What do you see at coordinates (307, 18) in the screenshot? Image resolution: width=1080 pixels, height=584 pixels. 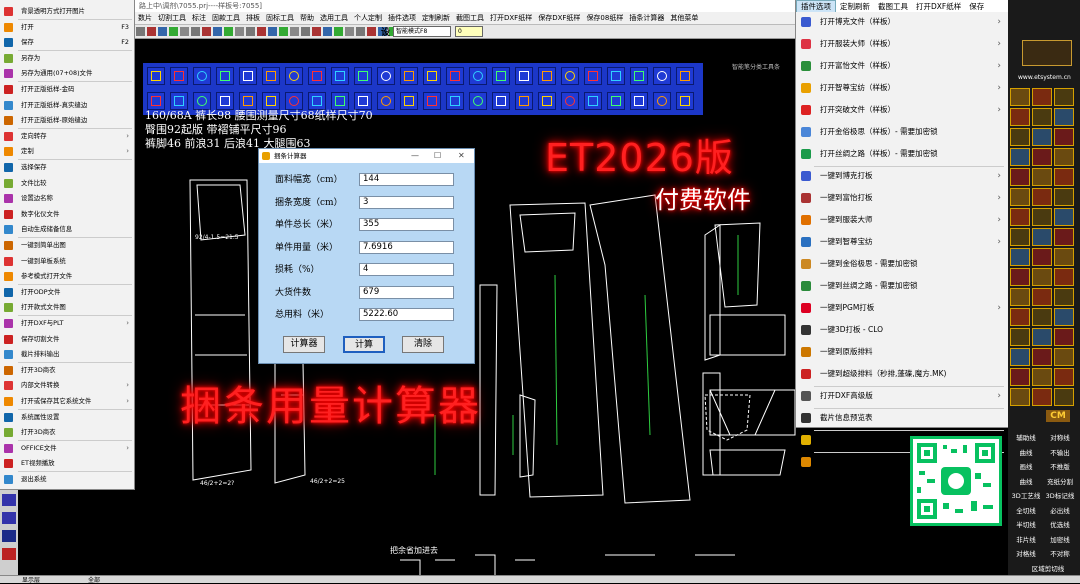 I see `menubar-item: 帮助` at bounding box center [307, 18].